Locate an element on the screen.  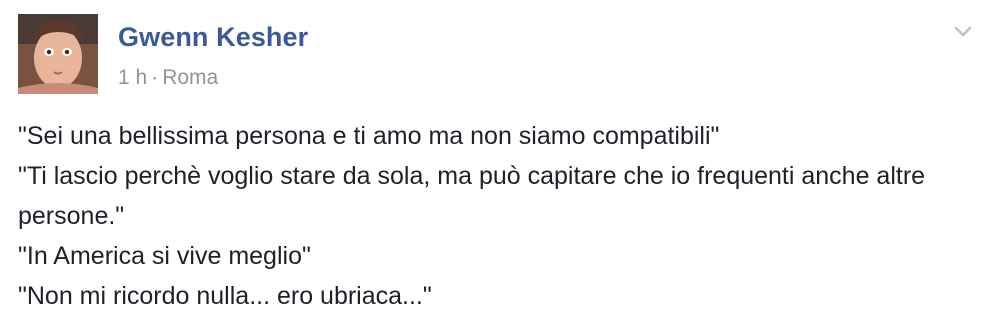
post-line: "Non mi ricordo nulla... ero ubriaca..." is located at coordinates (225, 296).